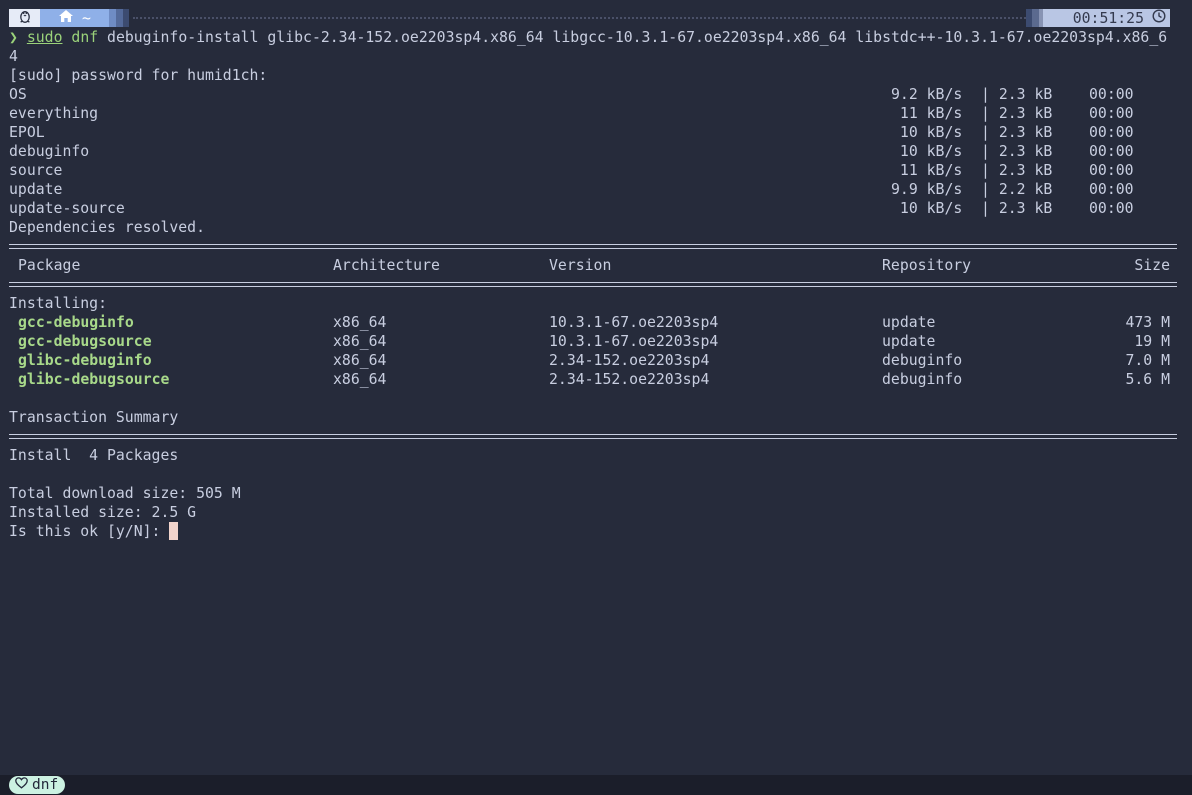 Image resolution: width=1192 pixels, height=795 pixels. Describe the element at coordinates (94, 455) in the screenshot. I see `install-count: Install 4 Packages` at that location.